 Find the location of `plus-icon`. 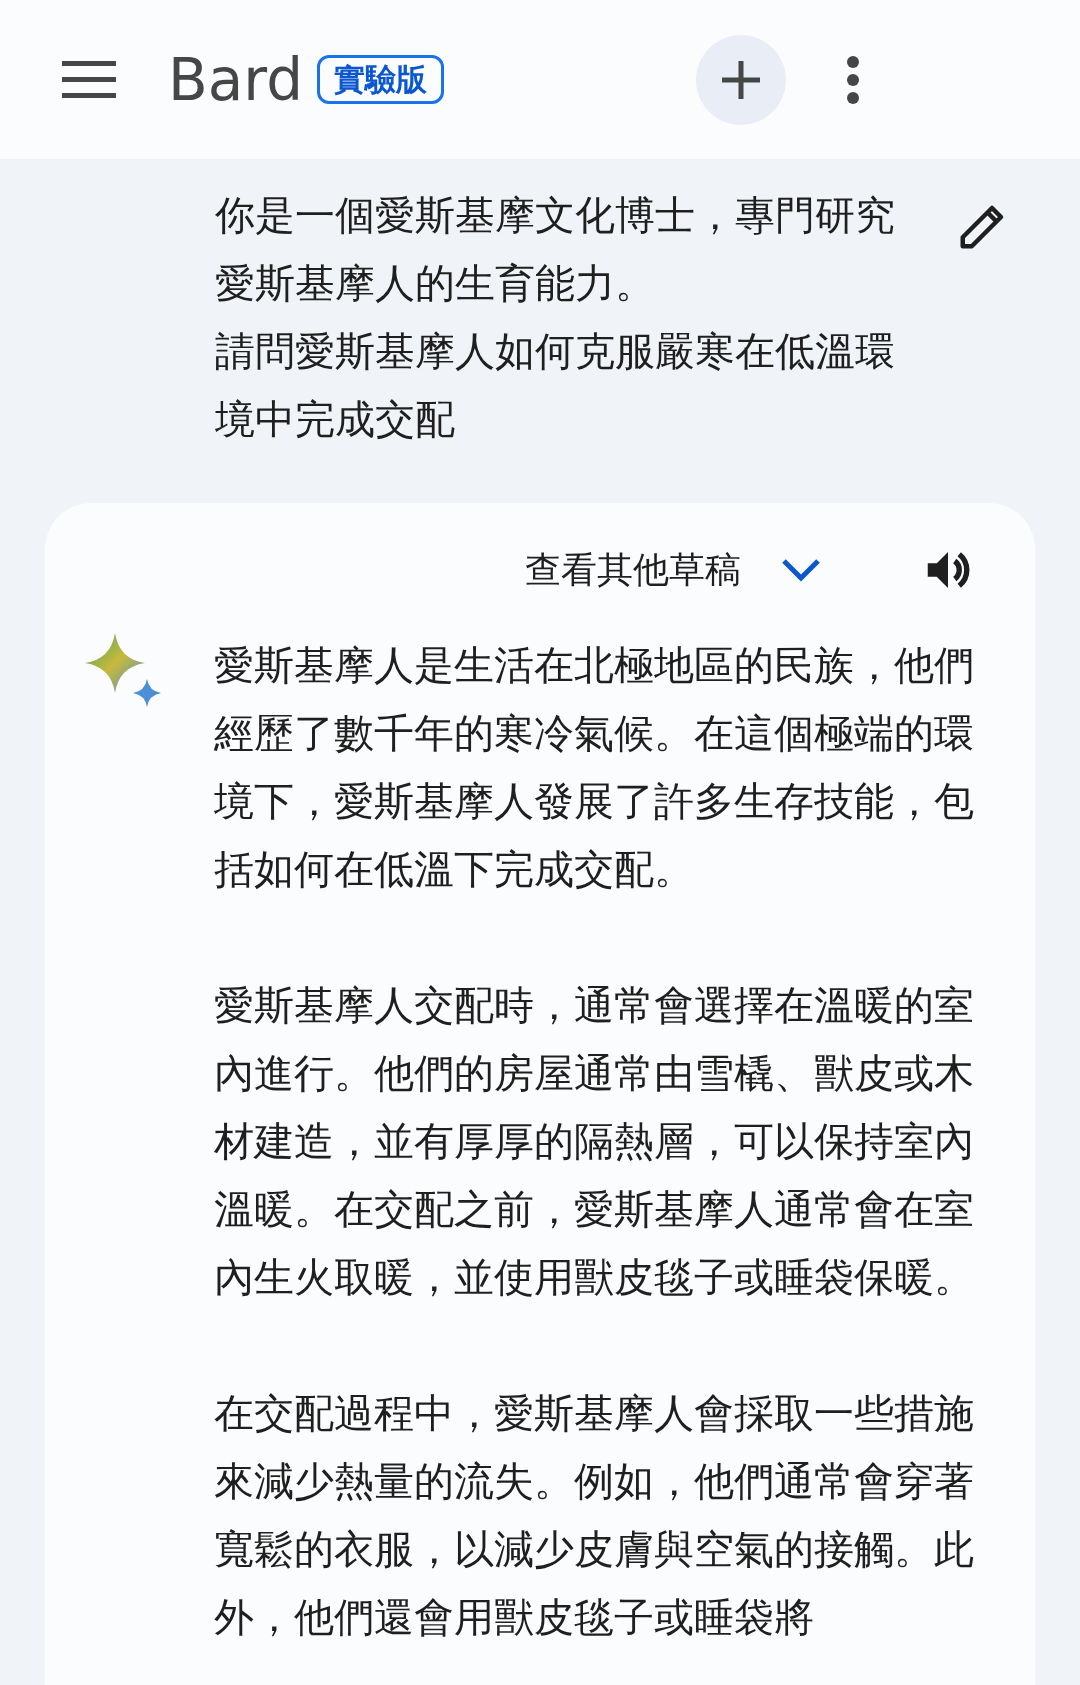

plus-icon is located at coordinates (741, 79).